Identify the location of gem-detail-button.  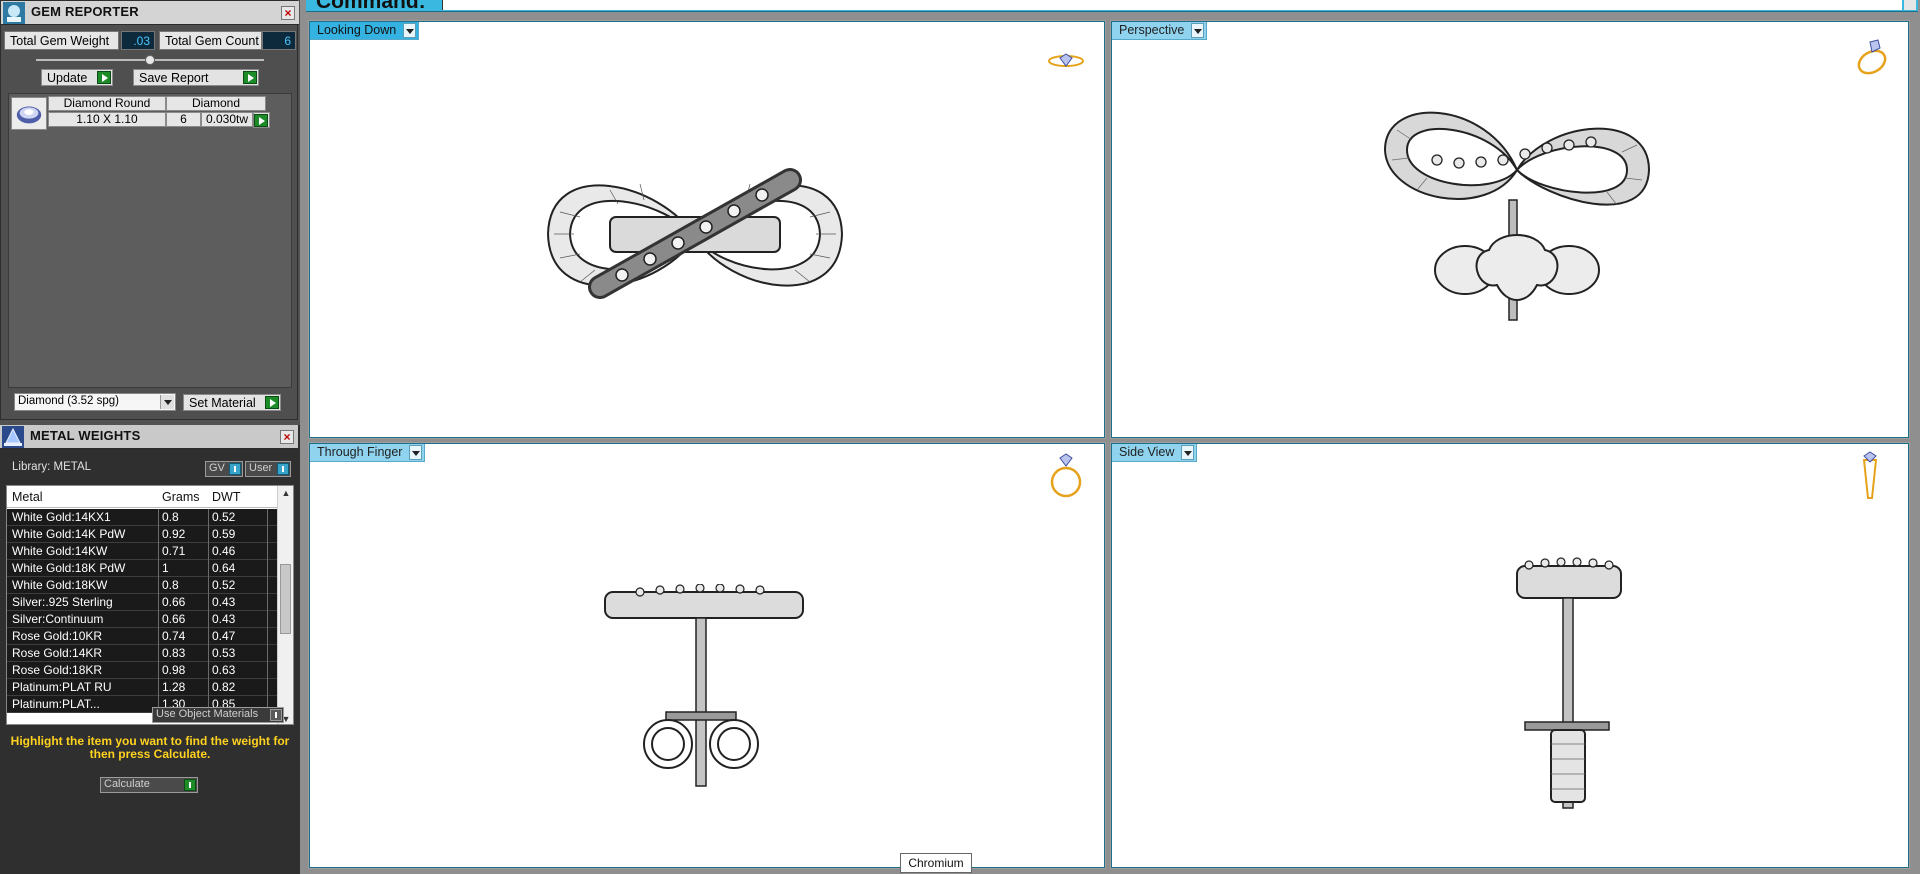
(261, 120).